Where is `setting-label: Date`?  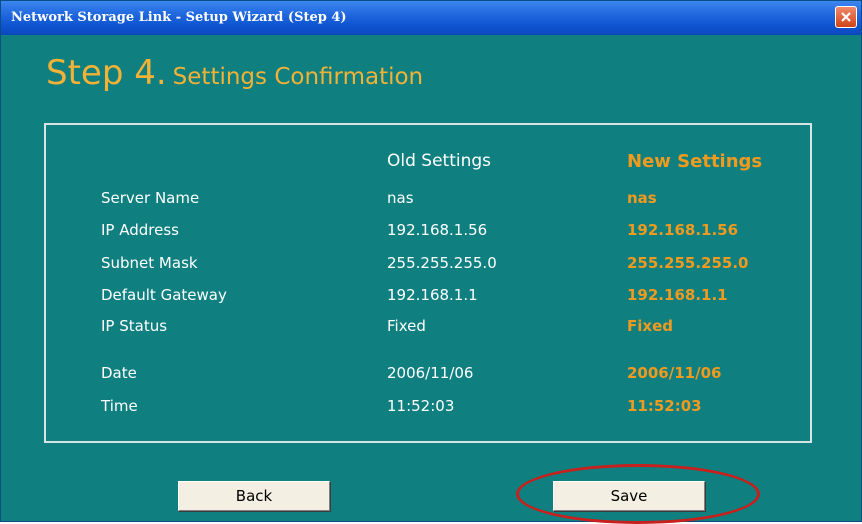
setting-label: Date is located at coordinates (119, 373).